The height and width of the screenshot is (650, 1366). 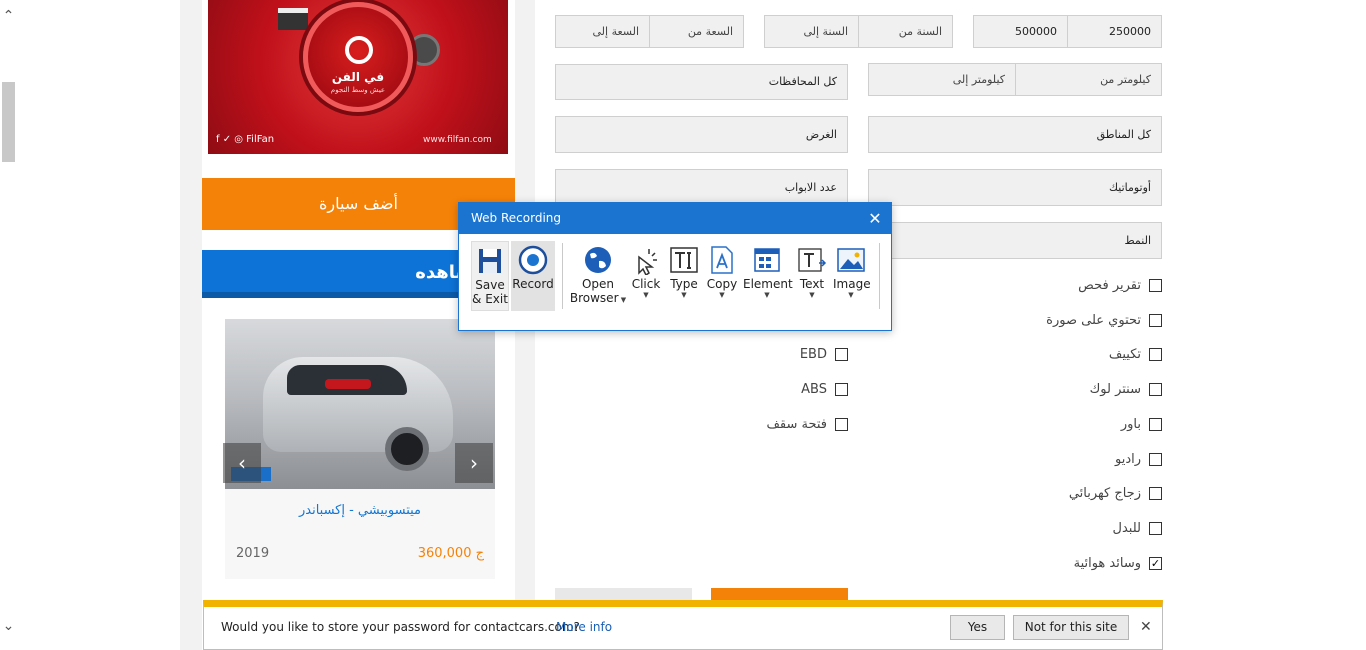 I want to click on km-from-field: كيلومتر من, so click(x=1088, y=79).